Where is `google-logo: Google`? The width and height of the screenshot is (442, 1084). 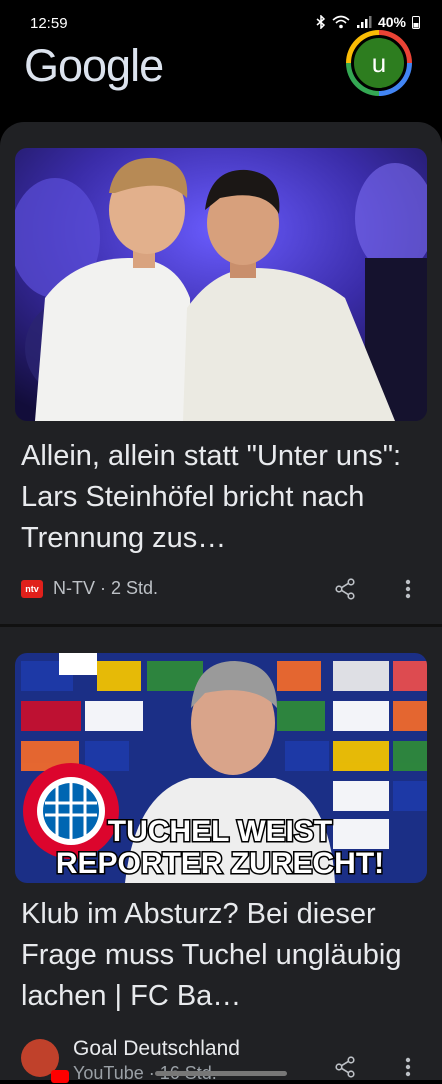 google-logo: Google is located at coordinates (94, 66).